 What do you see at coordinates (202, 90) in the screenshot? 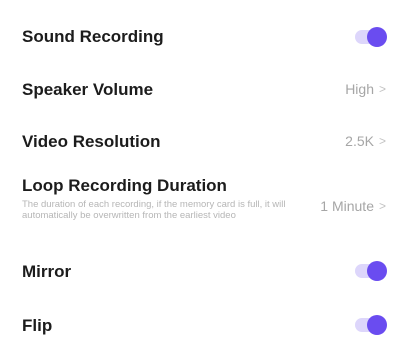
I see `setting-row-speaker-volume: Speaker Volume High >` at bounding box center [202, 90].